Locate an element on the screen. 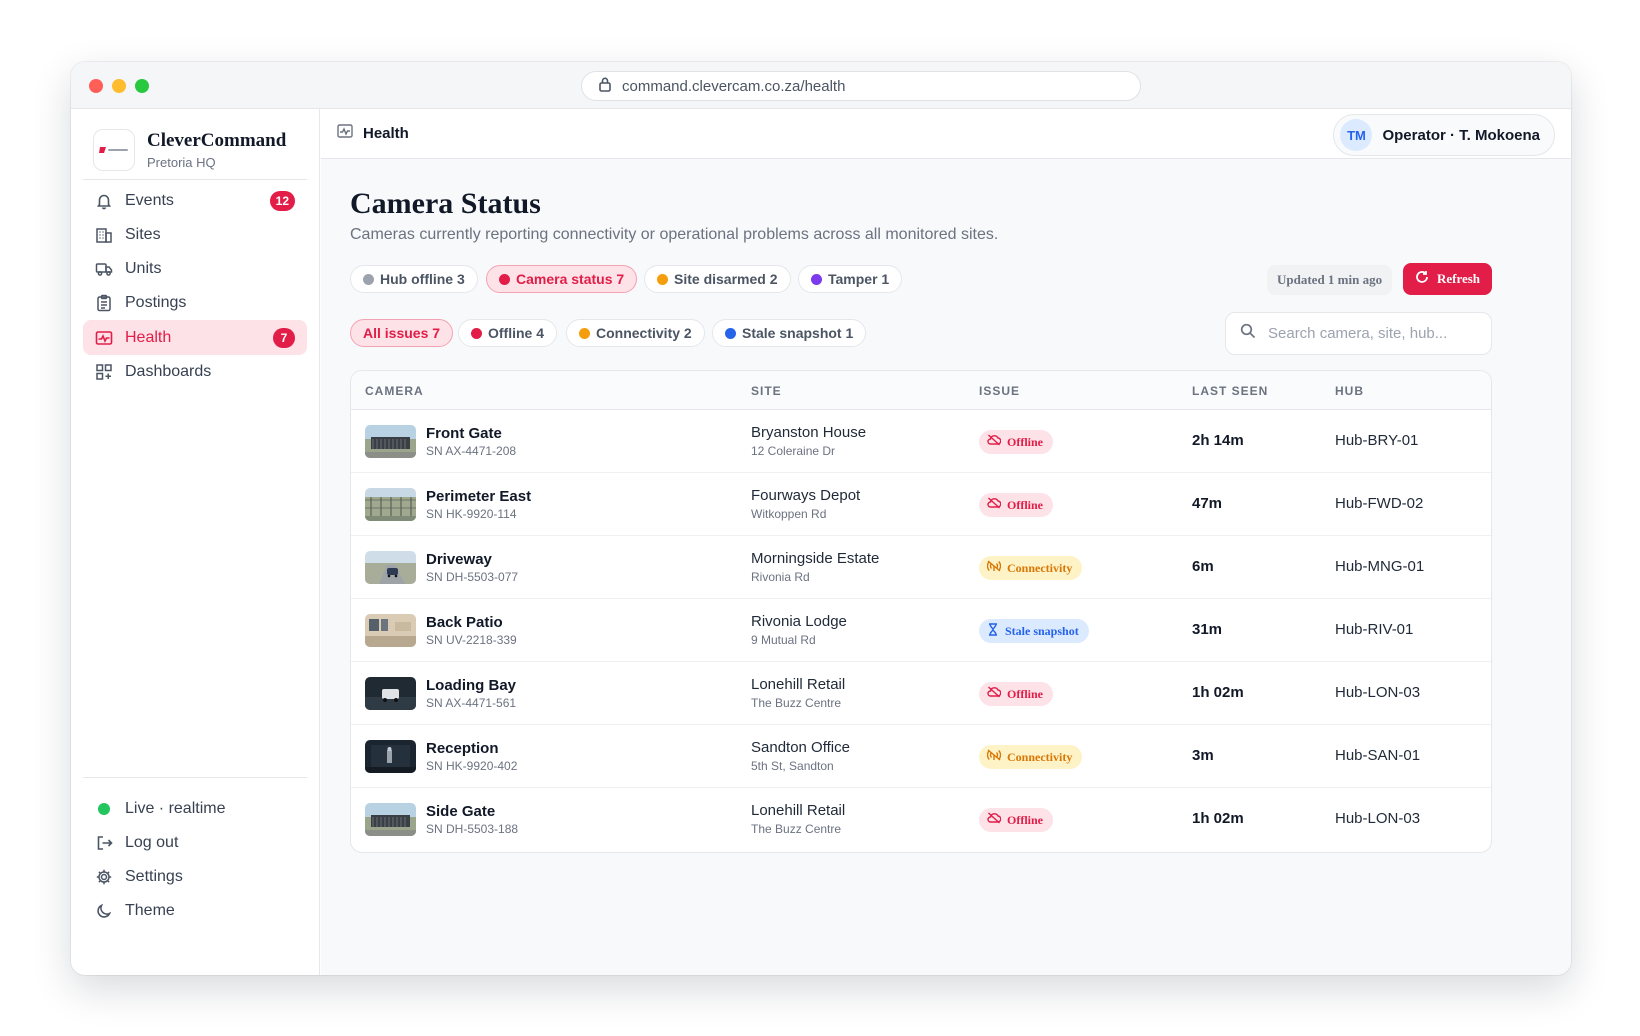  moon-icon is located at coordinates (104, 911).